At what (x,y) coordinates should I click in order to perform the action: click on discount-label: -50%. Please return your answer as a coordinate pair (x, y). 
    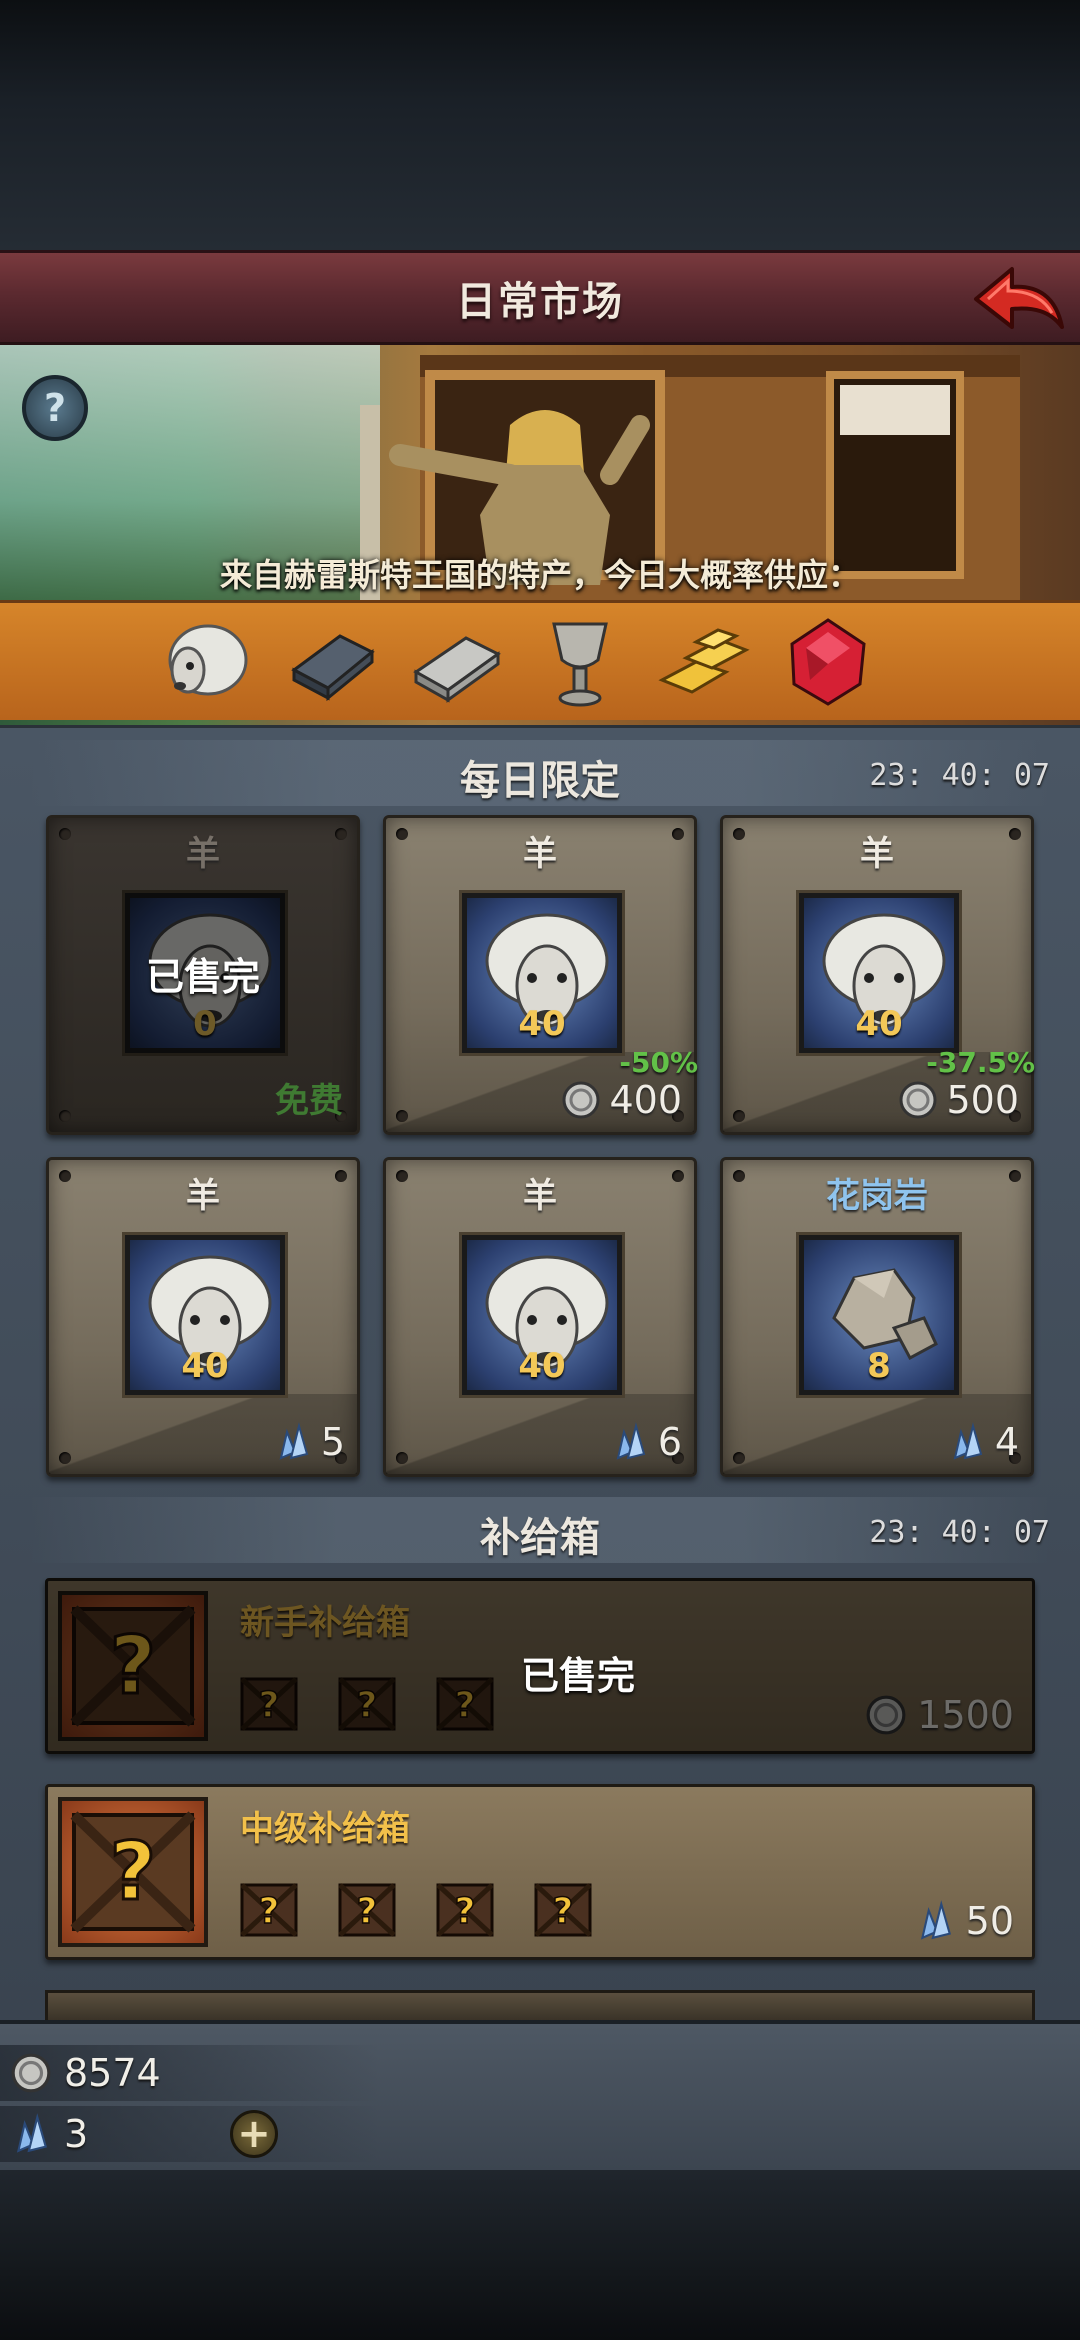
    Looking at the image, I should click on (658, 1062).